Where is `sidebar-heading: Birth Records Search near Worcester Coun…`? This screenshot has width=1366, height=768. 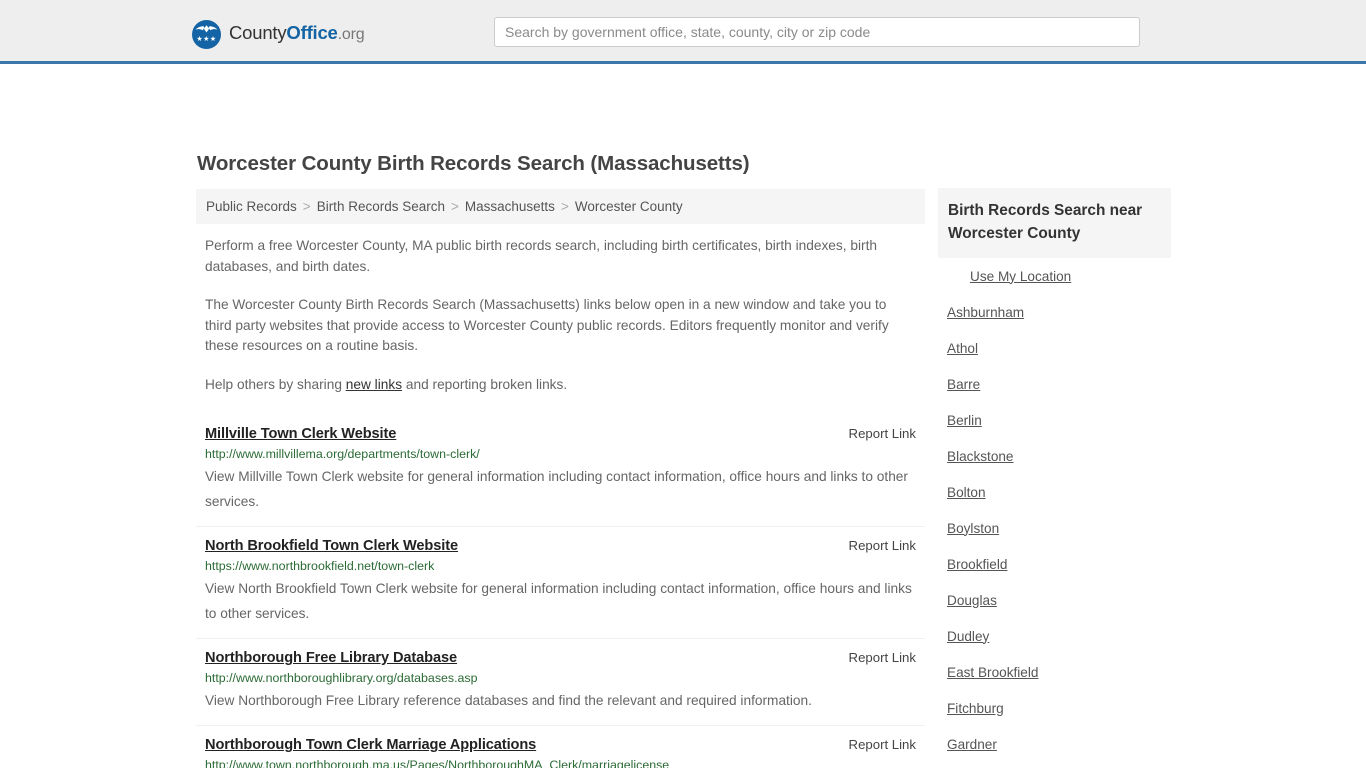
sidebar-heading: Birth Records Search near Worcester Coun… is located at coordinates (1045, 222).